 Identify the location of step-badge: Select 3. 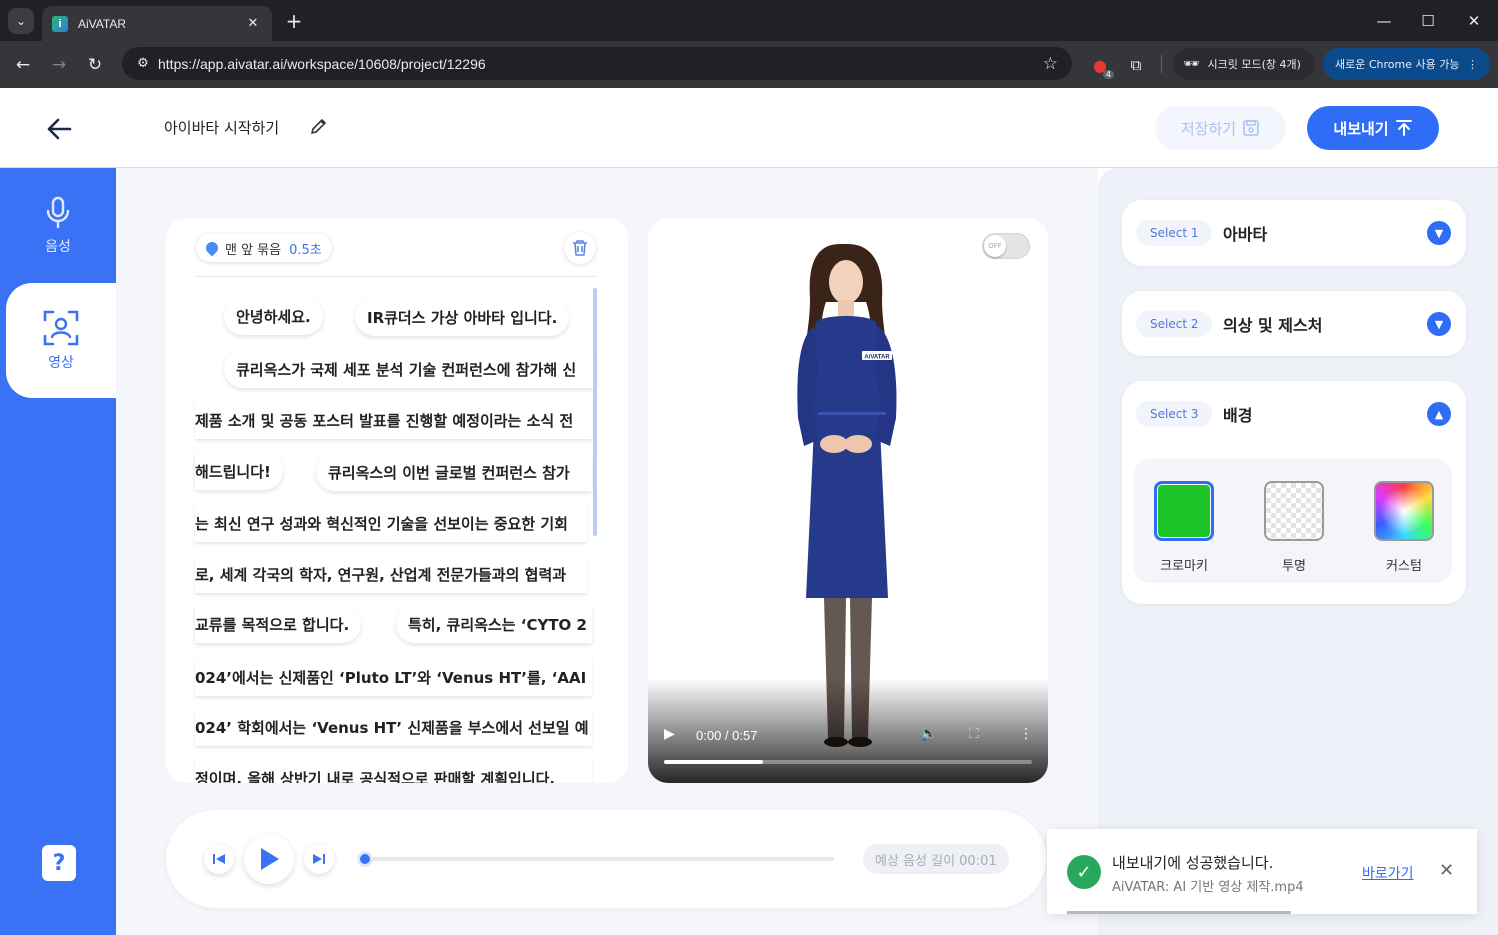
(1174, 414).